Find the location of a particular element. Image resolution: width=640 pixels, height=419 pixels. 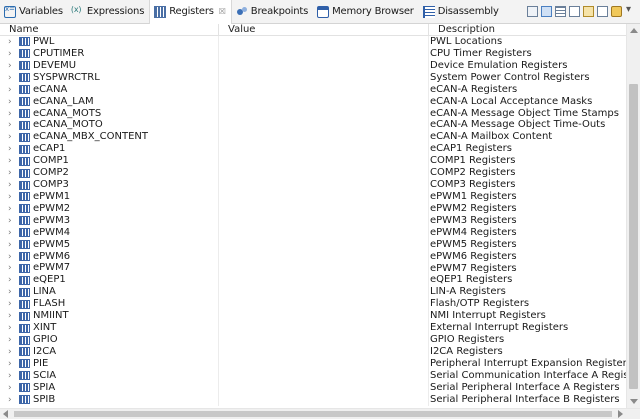

table-row: › eQEP1 eQEP1 Registers is located at coordinates (313, 280).